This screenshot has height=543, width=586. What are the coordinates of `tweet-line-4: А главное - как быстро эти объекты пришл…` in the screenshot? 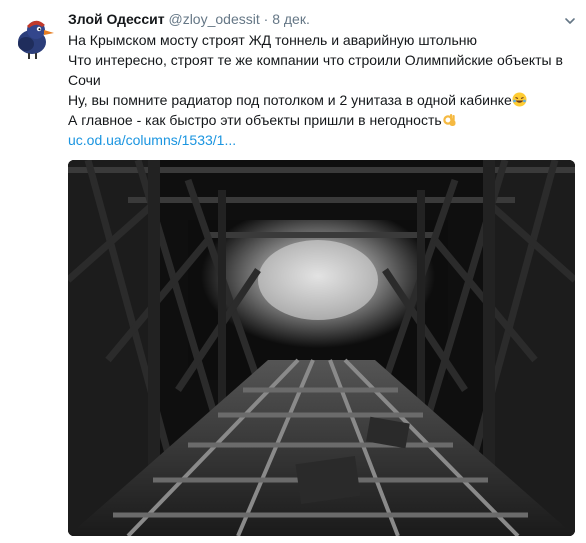 It's located at (320, 120).